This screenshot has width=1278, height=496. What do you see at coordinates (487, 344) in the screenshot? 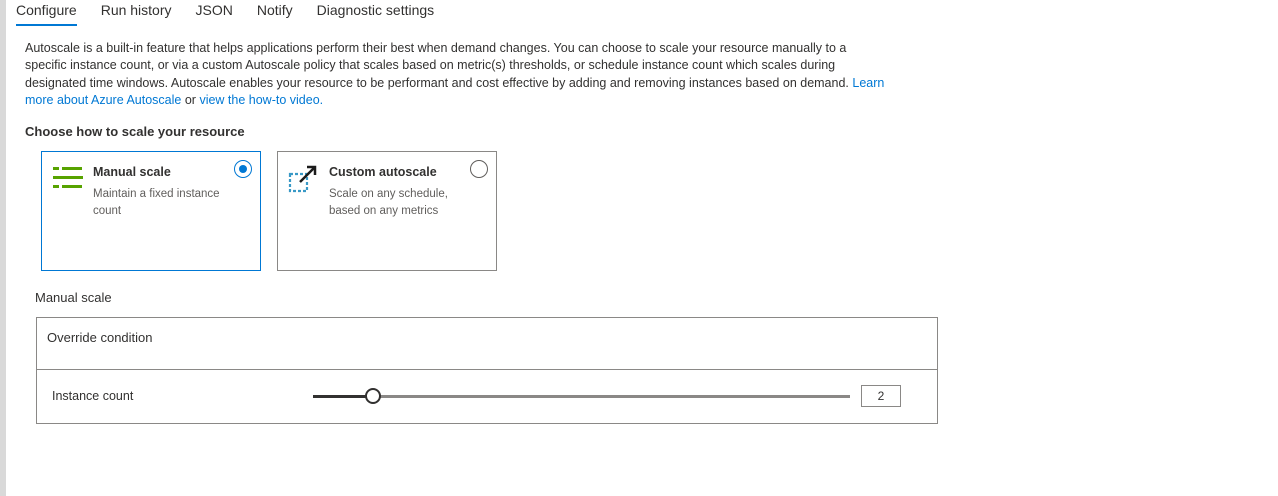
I see `override-condition-header: Override condition` at bounding box center [487, 344].